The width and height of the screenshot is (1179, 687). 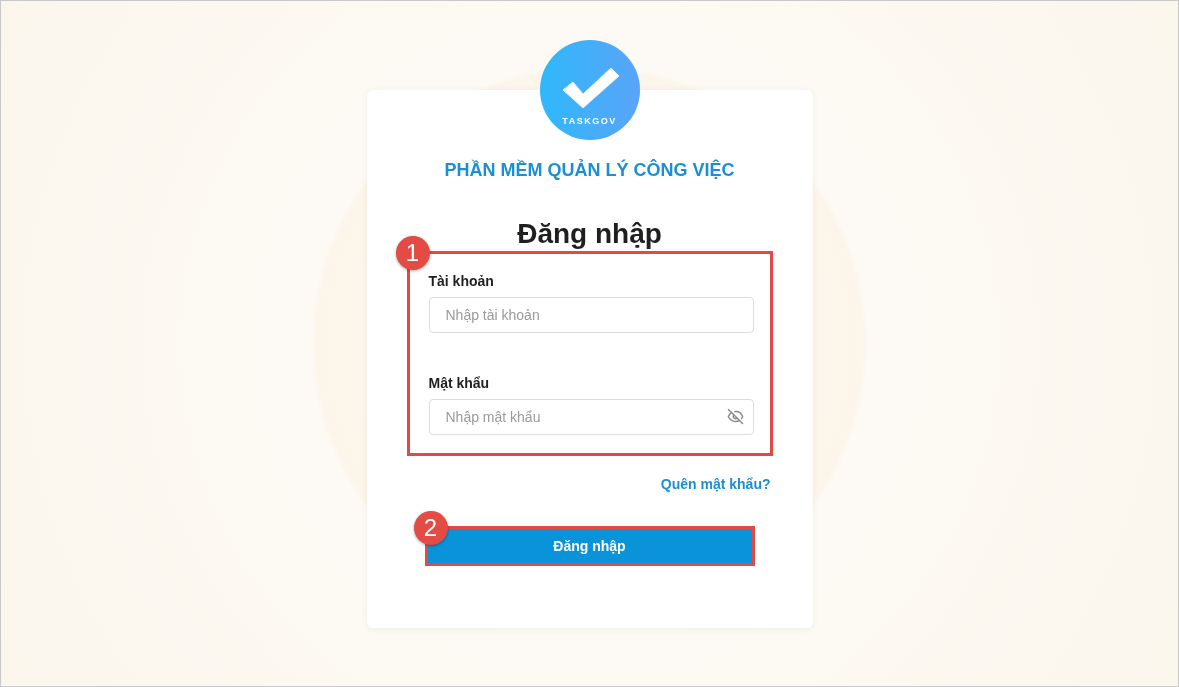 I want to click on password-field: Nhập mật khẩu, so click(x=591, y=417).